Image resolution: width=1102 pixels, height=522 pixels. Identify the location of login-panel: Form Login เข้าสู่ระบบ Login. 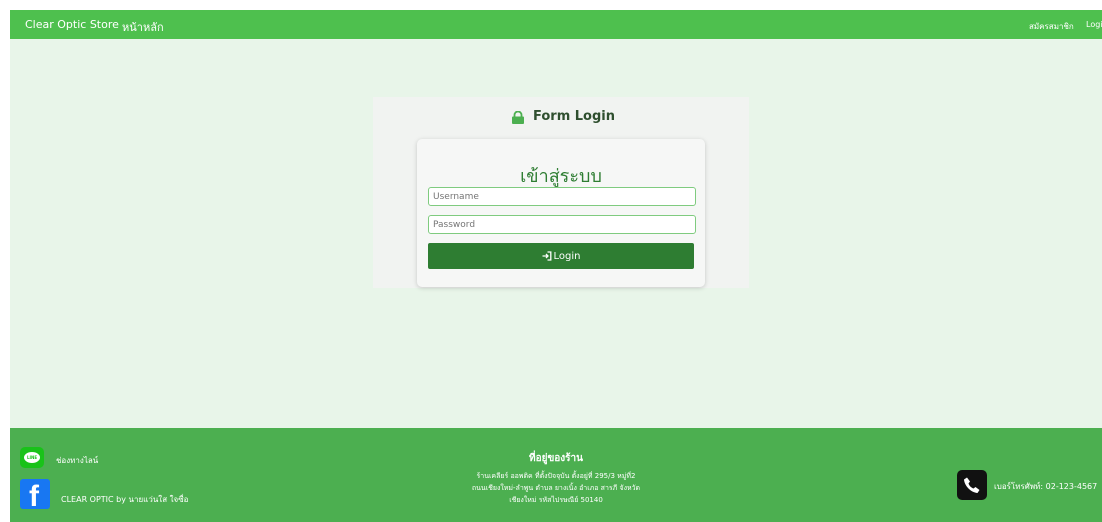
(561, 192).